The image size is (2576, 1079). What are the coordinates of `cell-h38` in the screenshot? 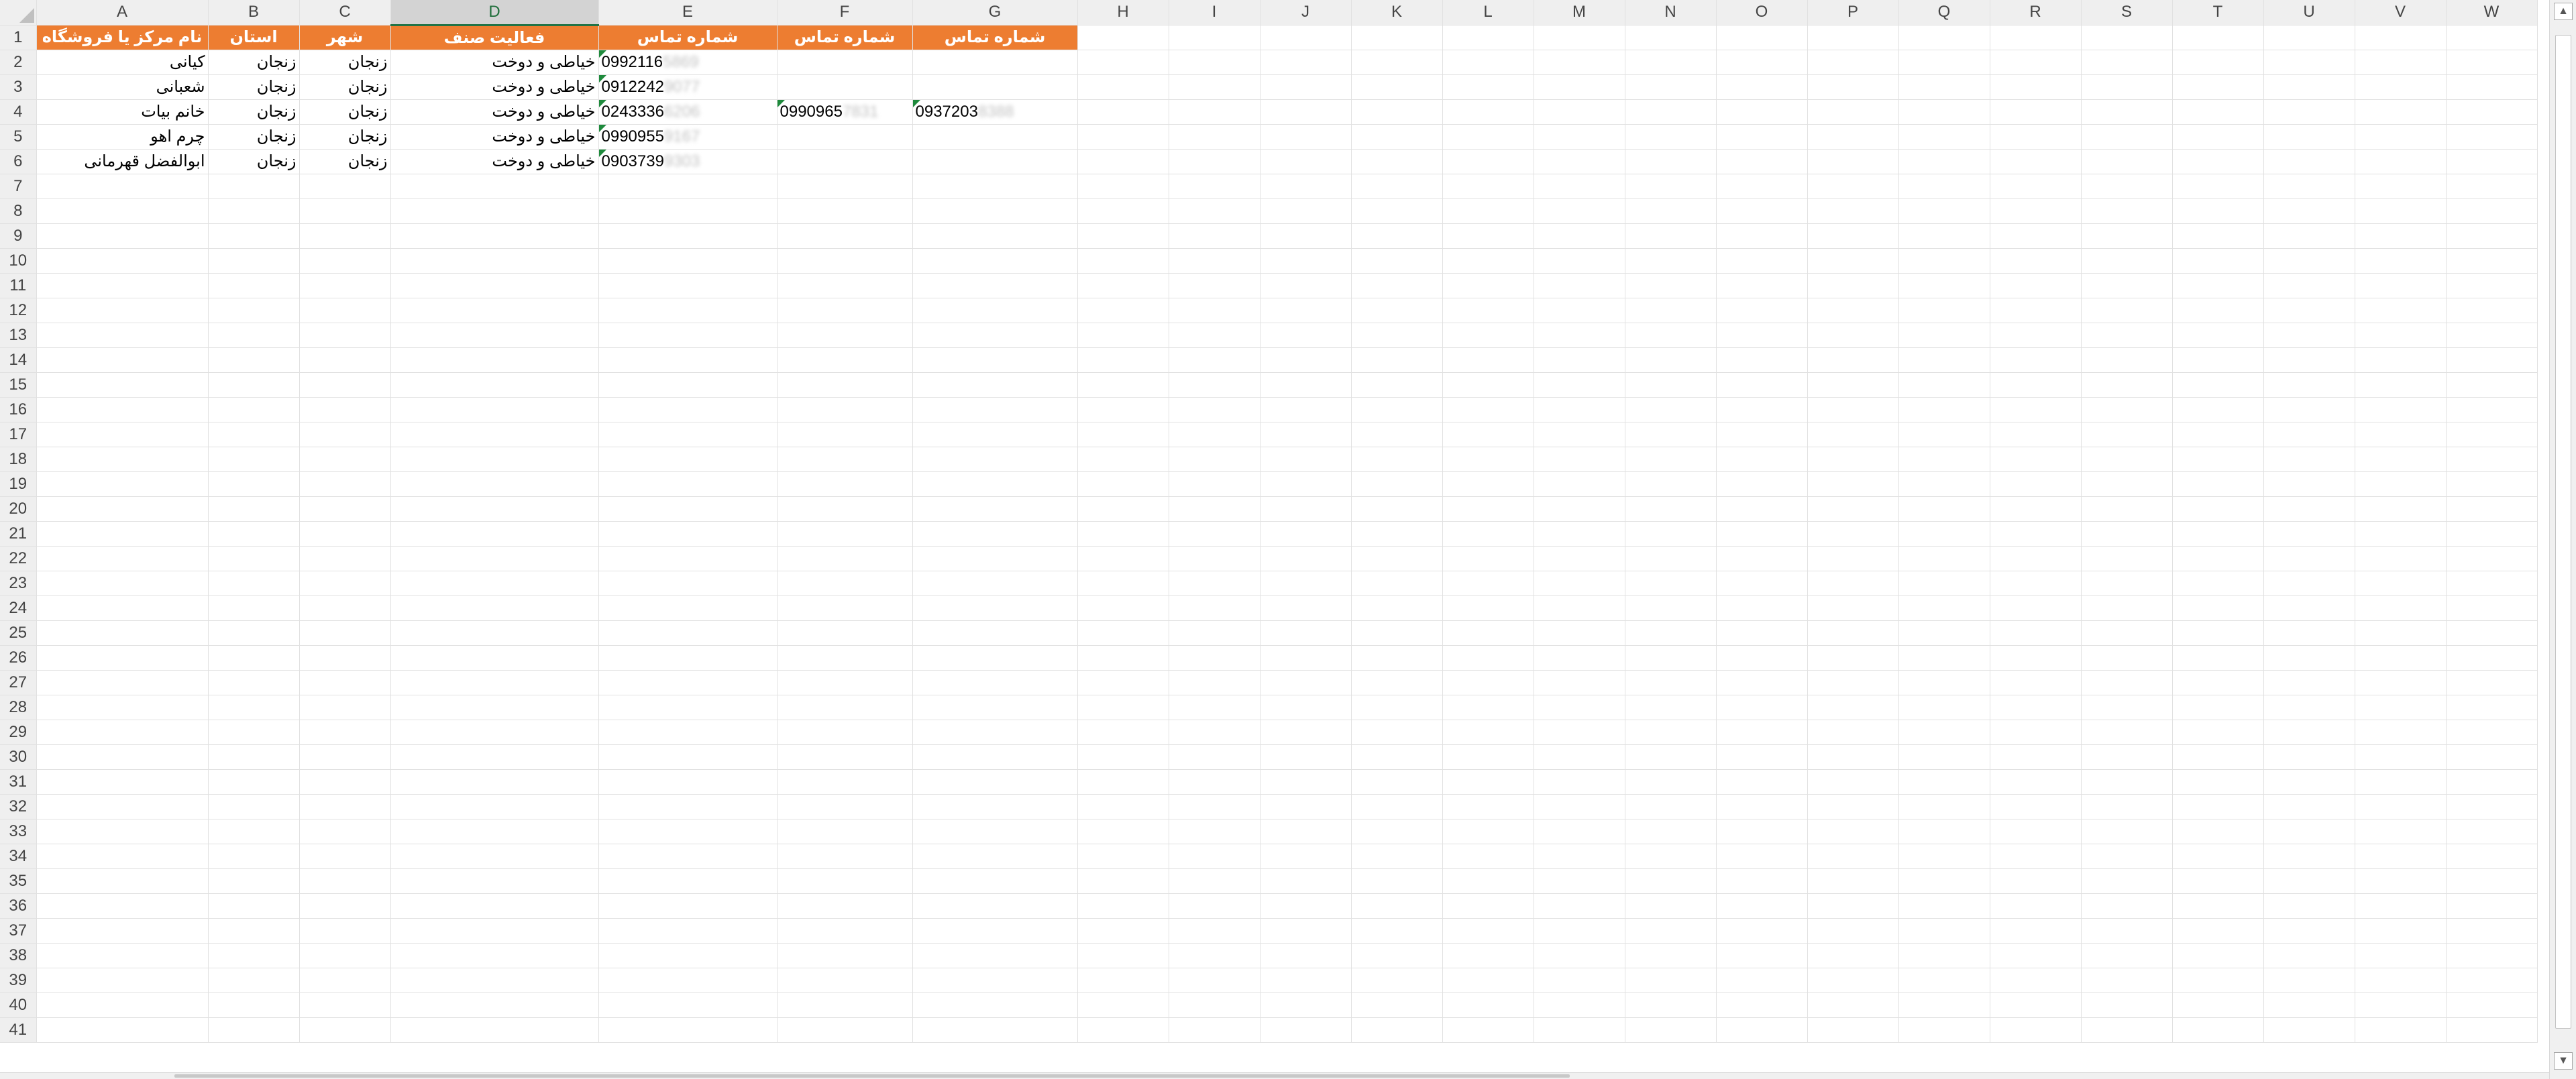 It's located at (1123, 956).